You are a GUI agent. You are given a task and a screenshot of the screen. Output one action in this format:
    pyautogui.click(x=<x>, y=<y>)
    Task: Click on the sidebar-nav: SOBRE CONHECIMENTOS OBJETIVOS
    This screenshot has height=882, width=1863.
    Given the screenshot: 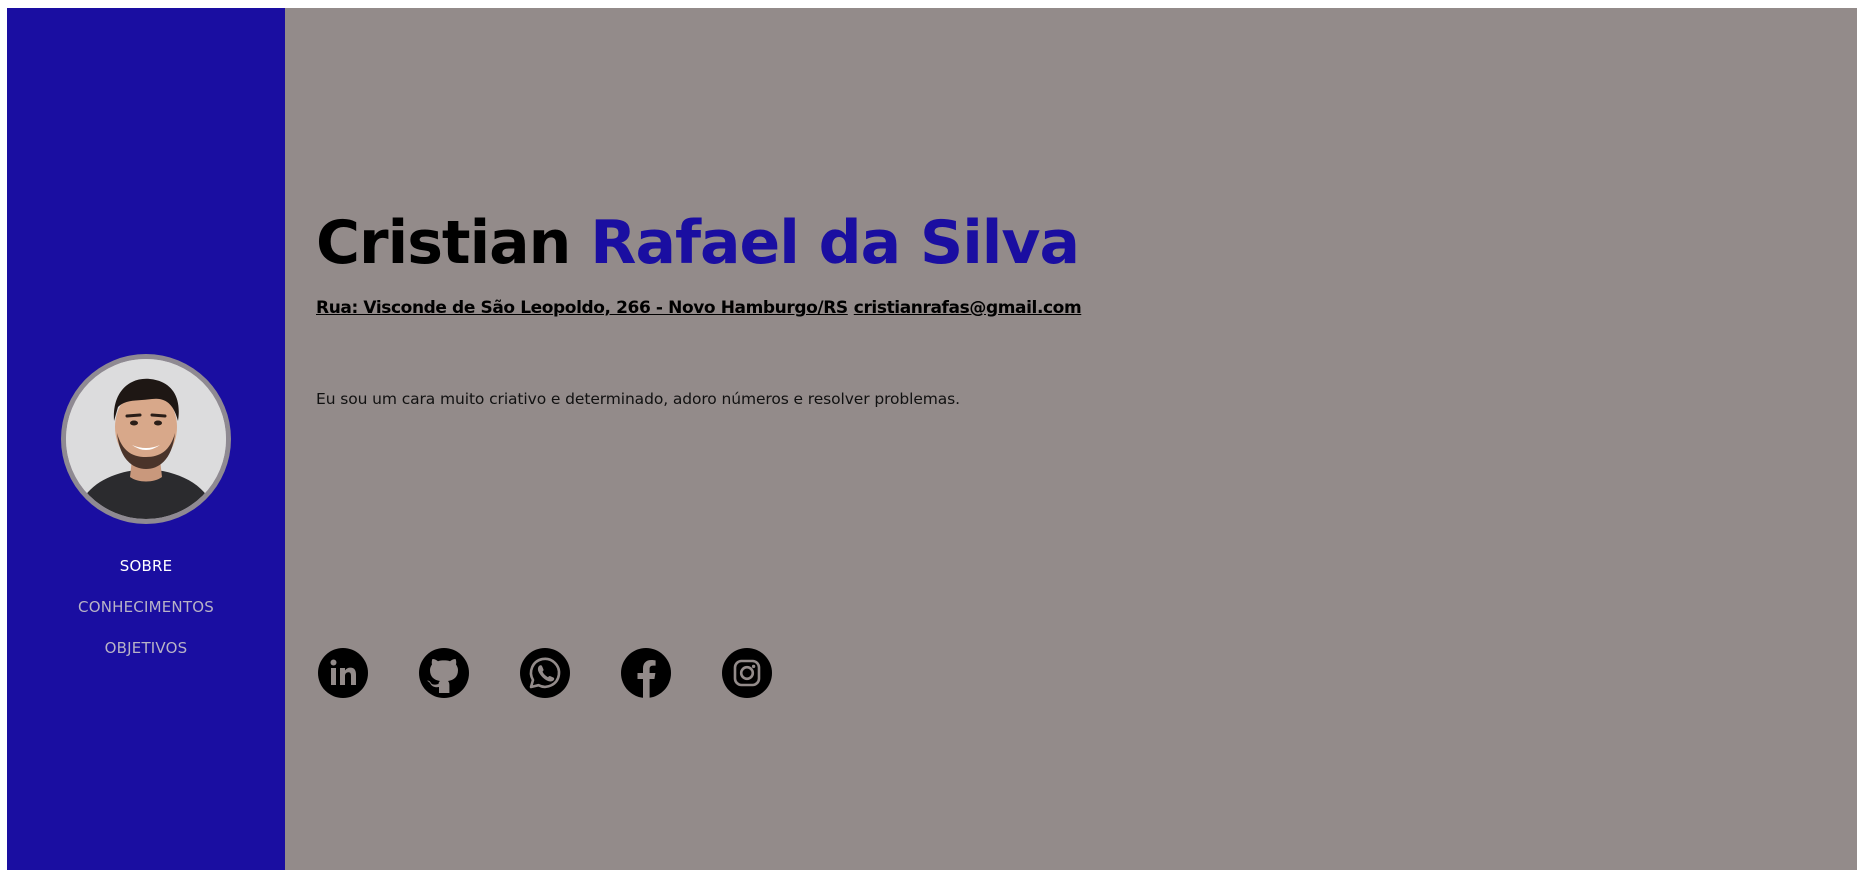 What is the action you would take?
    pyautogui.click(x=146, y=617)
    